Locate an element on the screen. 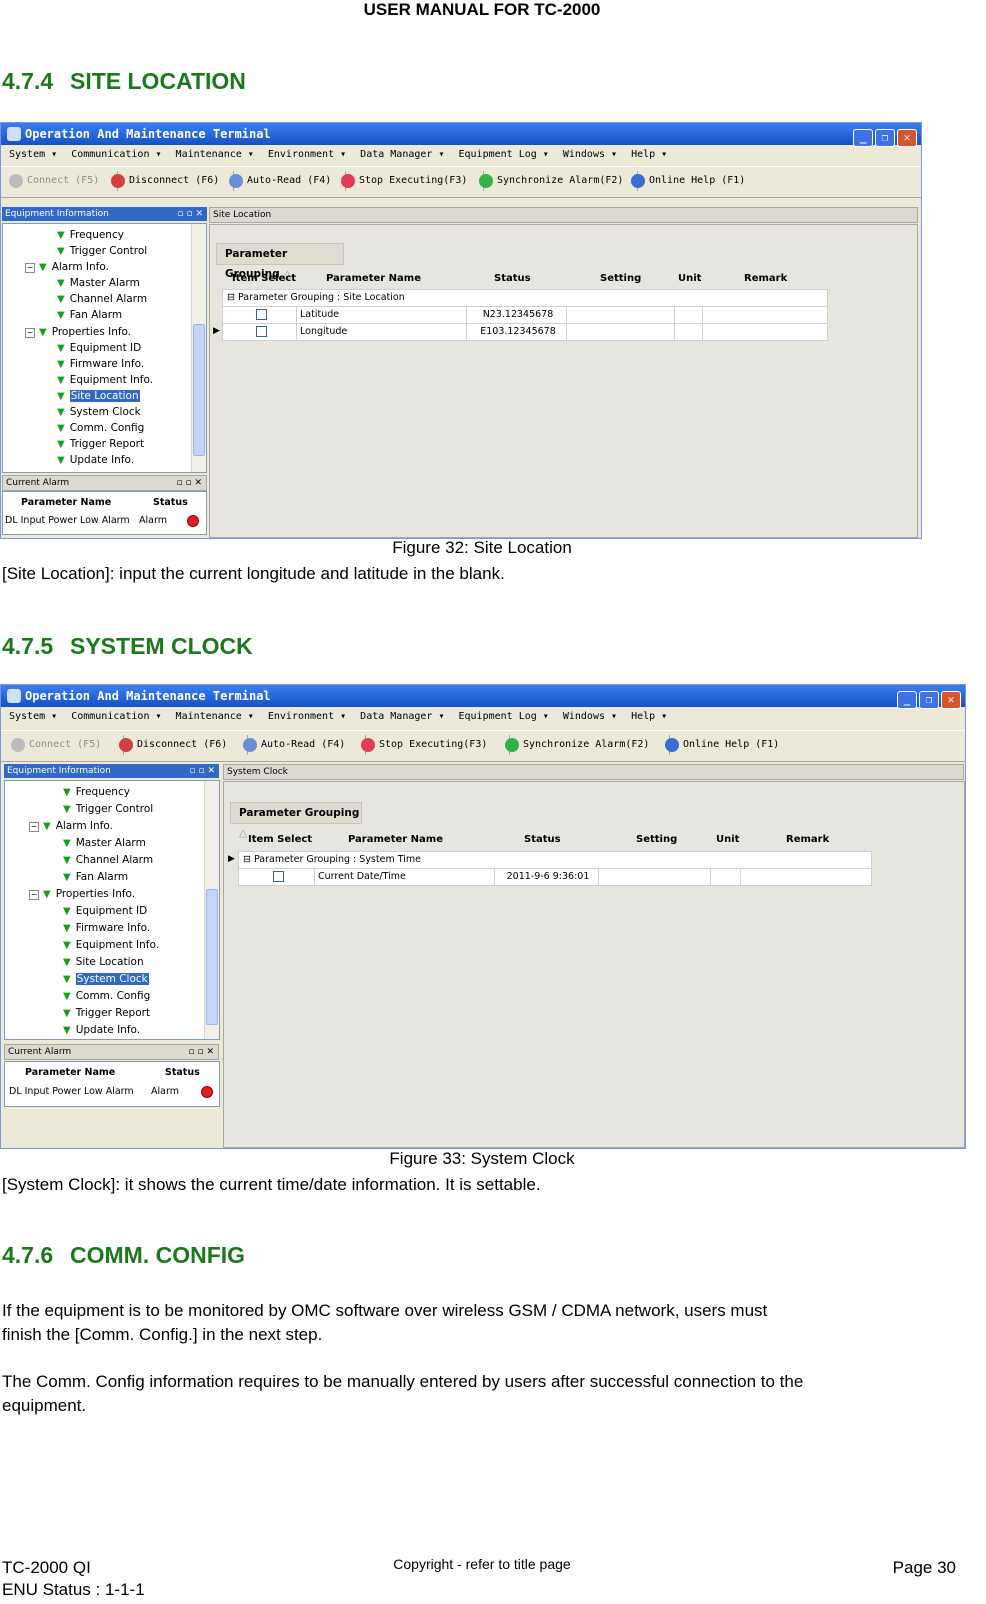 This screenshot has height=1604, width=986. table-row: Current Date/Time 2011-9-6 9:36:01 is located at coordinates (555, 877).